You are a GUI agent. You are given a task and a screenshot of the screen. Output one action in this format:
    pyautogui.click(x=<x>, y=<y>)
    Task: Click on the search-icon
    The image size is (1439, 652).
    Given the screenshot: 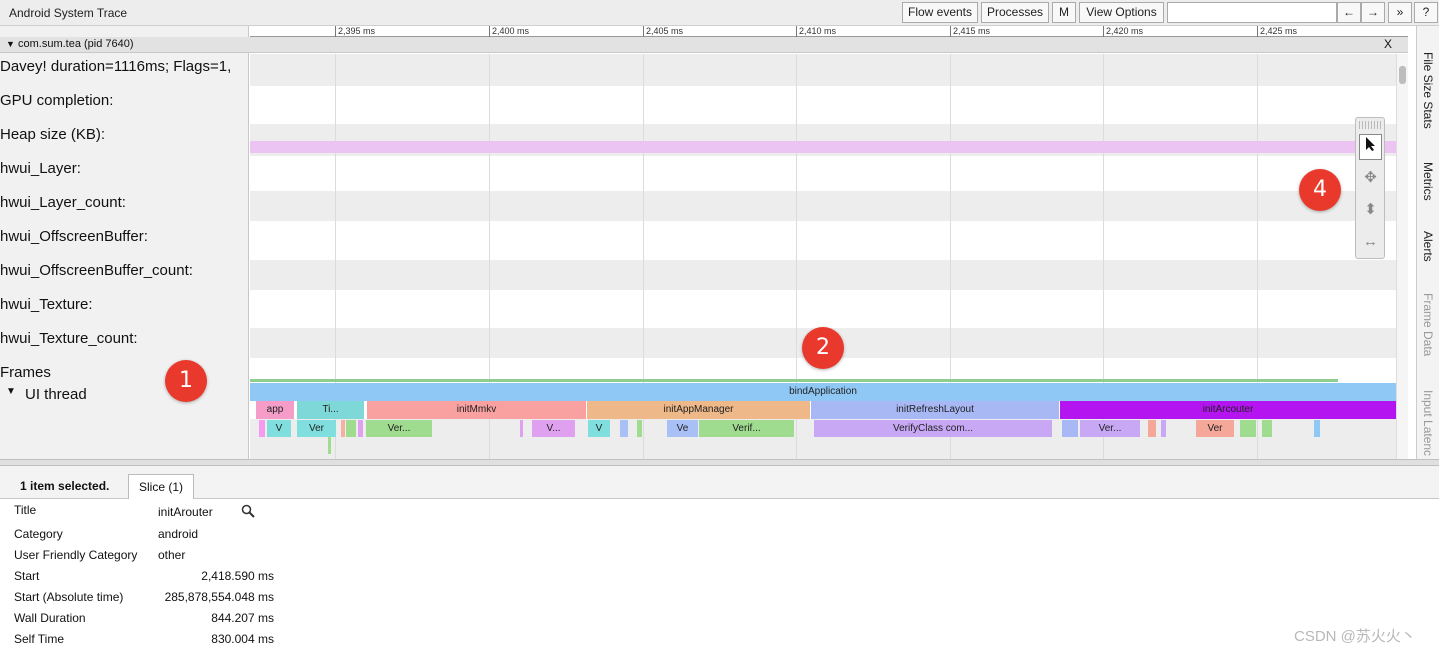 What is the action you would take?
    pyautogui.click(x=248, y=512)
    